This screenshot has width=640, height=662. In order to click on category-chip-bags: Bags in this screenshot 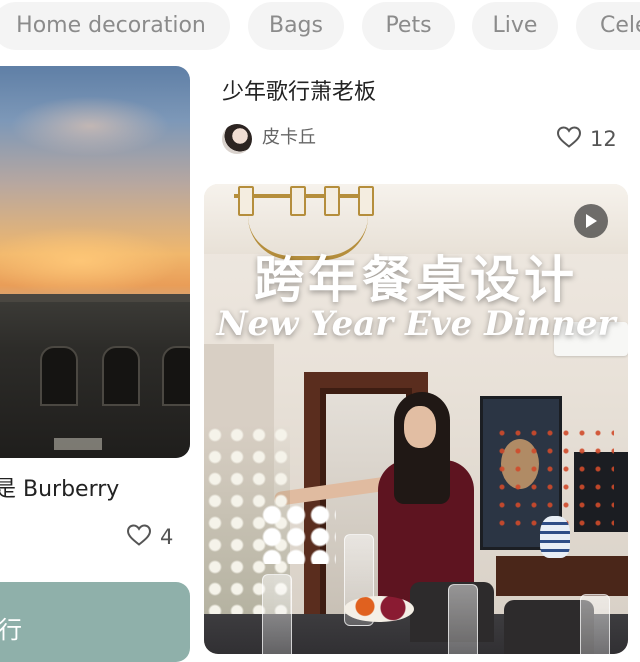, I will do `click(296, 26)`.